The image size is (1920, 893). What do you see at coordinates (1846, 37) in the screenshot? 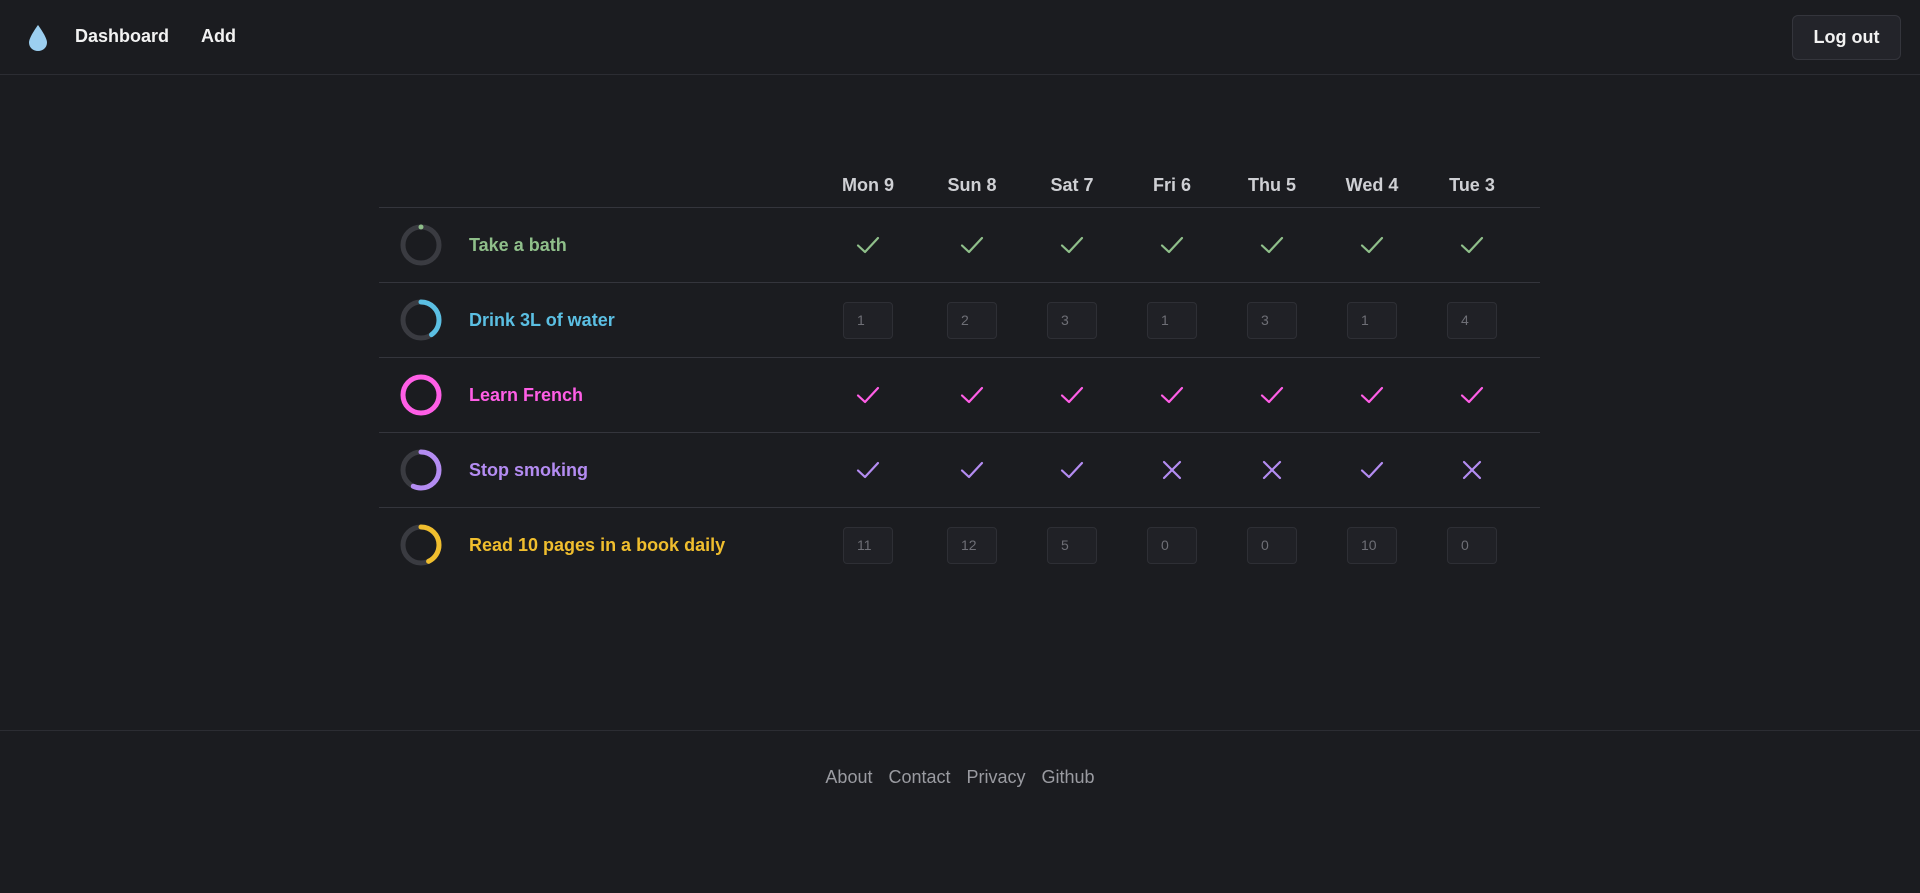
I see `logout-button: Log out` at bounding box center [1846, 37].